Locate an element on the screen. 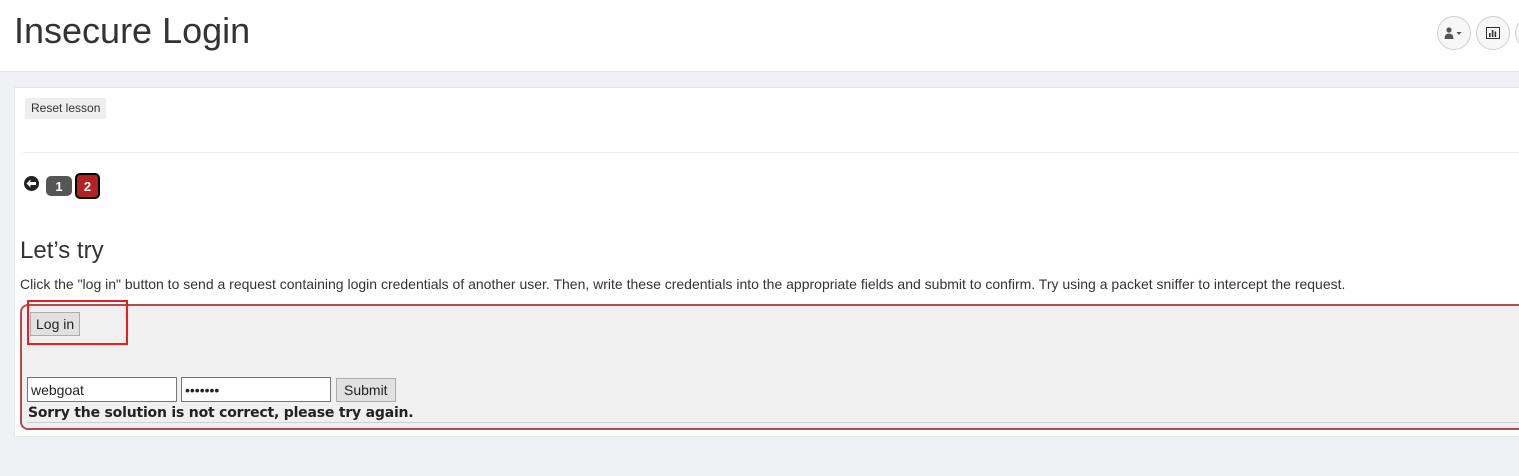  report-card-button is located at coordinates (1493, 33).